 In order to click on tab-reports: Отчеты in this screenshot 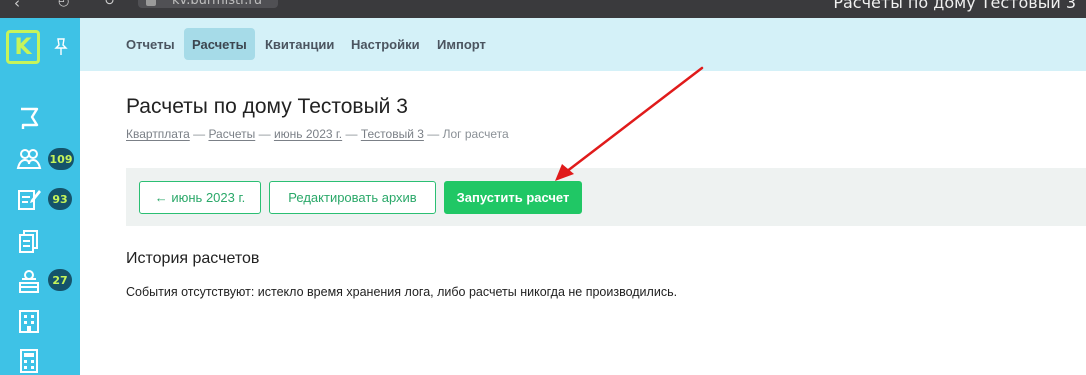, I will do `click(150, 44)`.